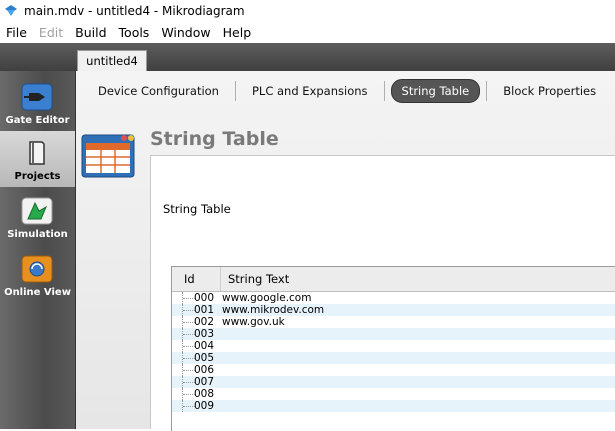 The height and width of the screenshot is (431, 615). Describe the element at coordinates (11, 10) in the screenshot. I see `app-icon` at that location.